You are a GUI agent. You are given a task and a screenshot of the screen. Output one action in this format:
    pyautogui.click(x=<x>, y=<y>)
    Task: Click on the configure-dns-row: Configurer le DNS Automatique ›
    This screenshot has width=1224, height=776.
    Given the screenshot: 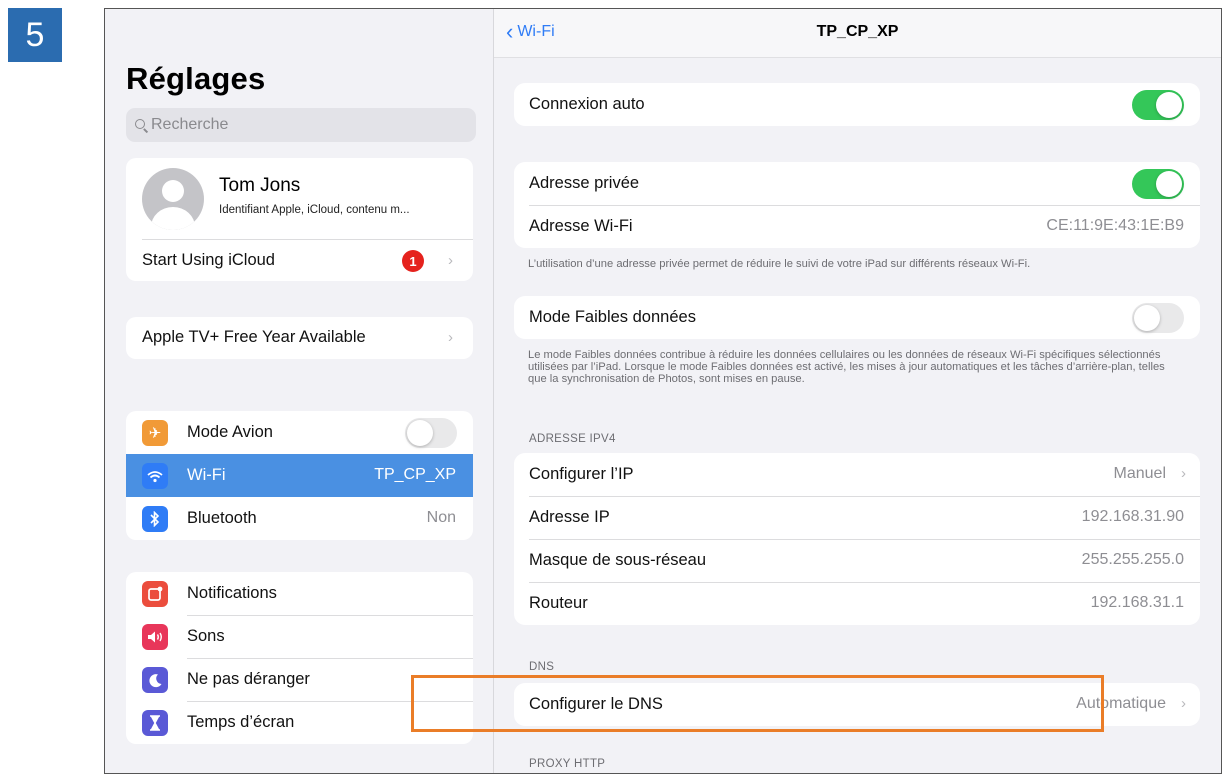 What is the action you would take?
    pyautogui.click(x=857, y=704)
    